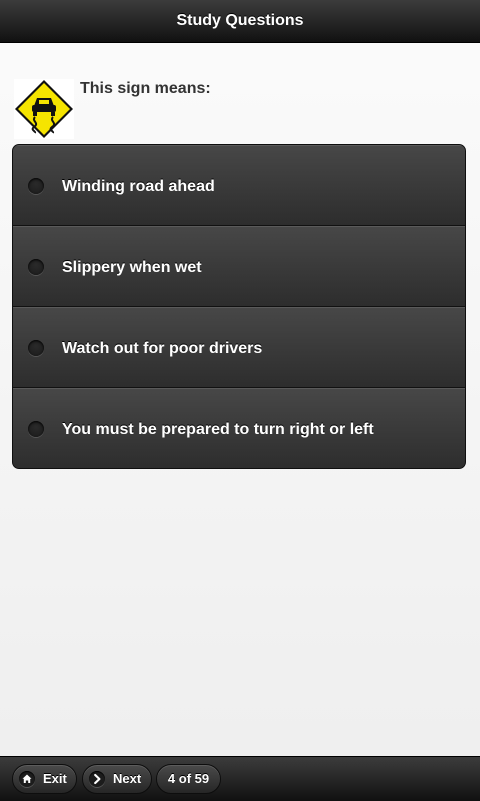 Image resolution: width=480 pixels, height=801 pixels. I want to click on answer-label: Watch out for poor drivers, so click(162, 348).